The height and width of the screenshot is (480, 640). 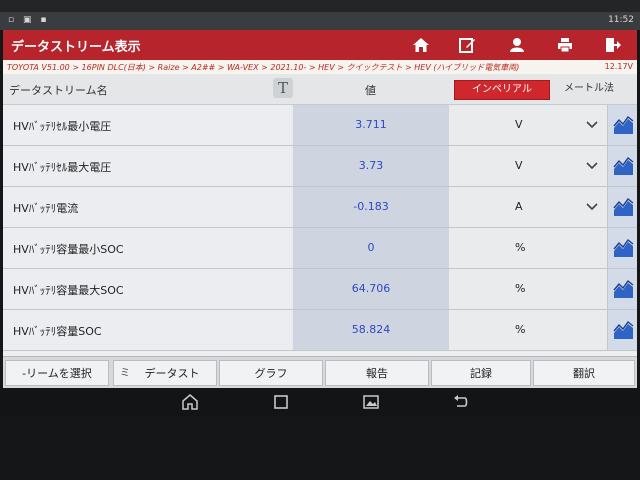 I want to click on row-value: 58.824, so click(x=371, y=330).